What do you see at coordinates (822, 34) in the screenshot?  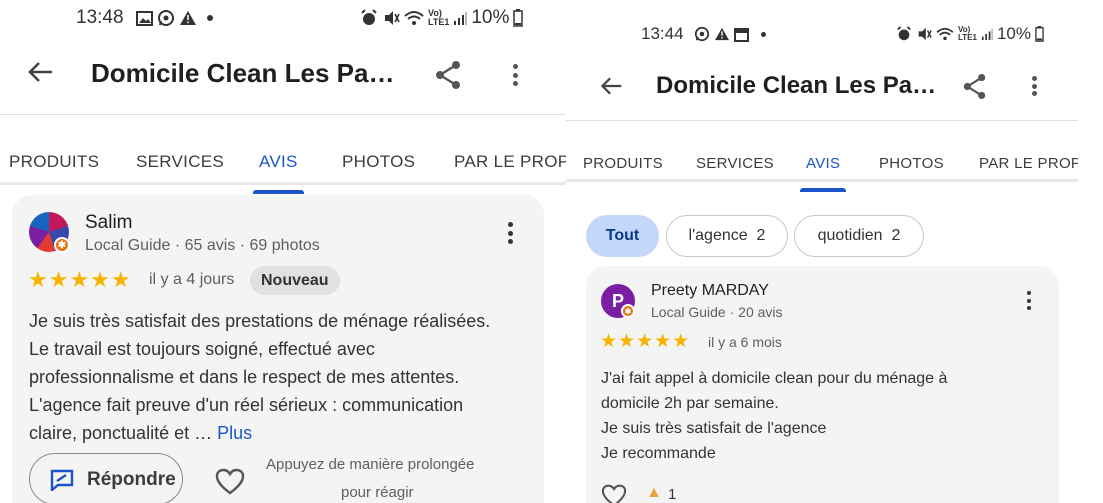 I see `status-bar: 13:44 Vo) LTE1 10%` at bounding box center [822, 34].